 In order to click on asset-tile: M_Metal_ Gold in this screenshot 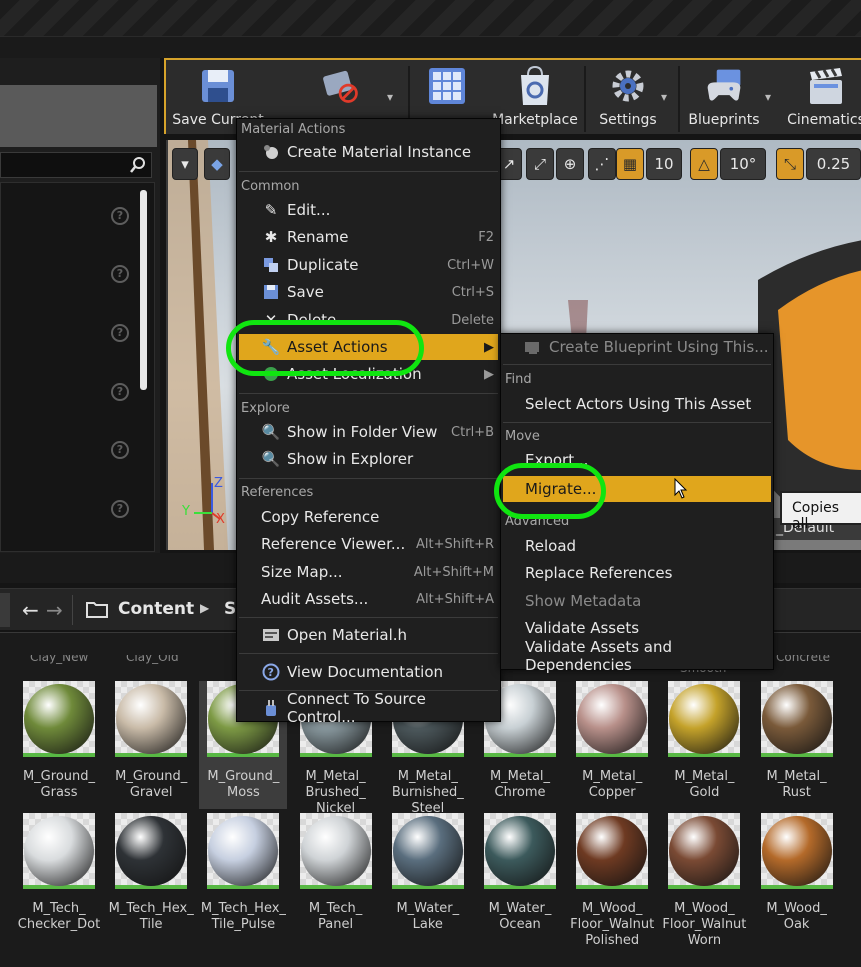, I will do `click(704, 741)`.